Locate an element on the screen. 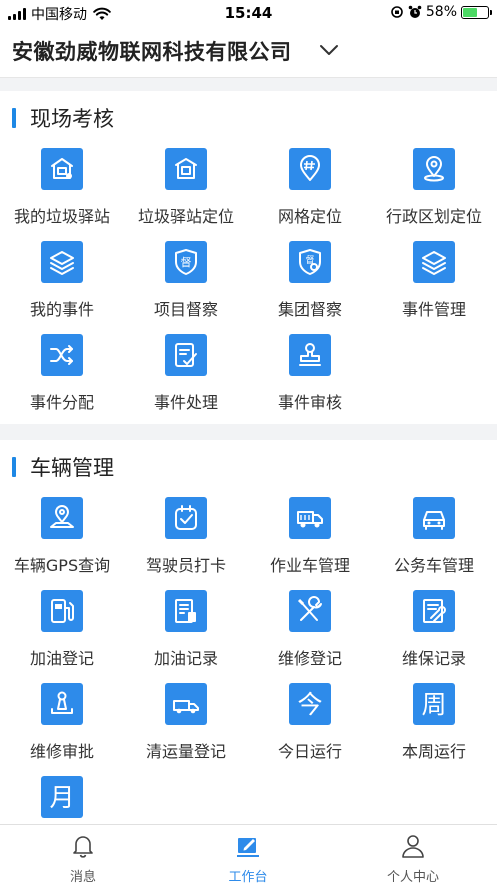 This screenshot has height=883, width=497. icon-glyph: 周 is located at coordinates (434, 704).